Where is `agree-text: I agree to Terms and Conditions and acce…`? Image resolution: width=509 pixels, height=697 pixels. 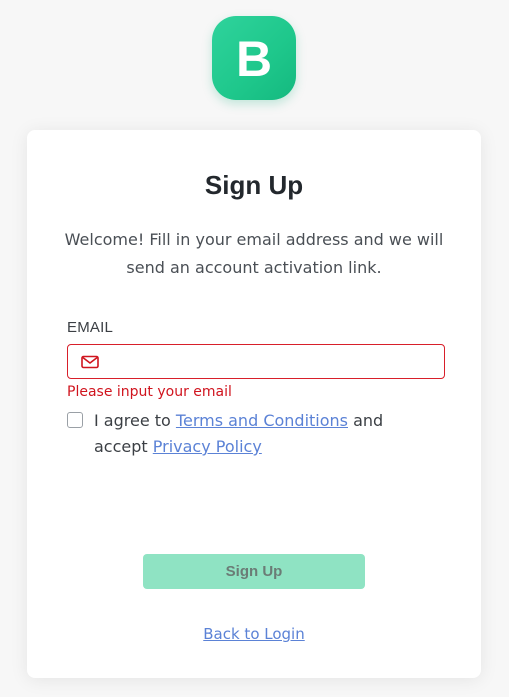 agree-text: I agree to Terms and Conditions and acce… is located at coordinates (254, 434).